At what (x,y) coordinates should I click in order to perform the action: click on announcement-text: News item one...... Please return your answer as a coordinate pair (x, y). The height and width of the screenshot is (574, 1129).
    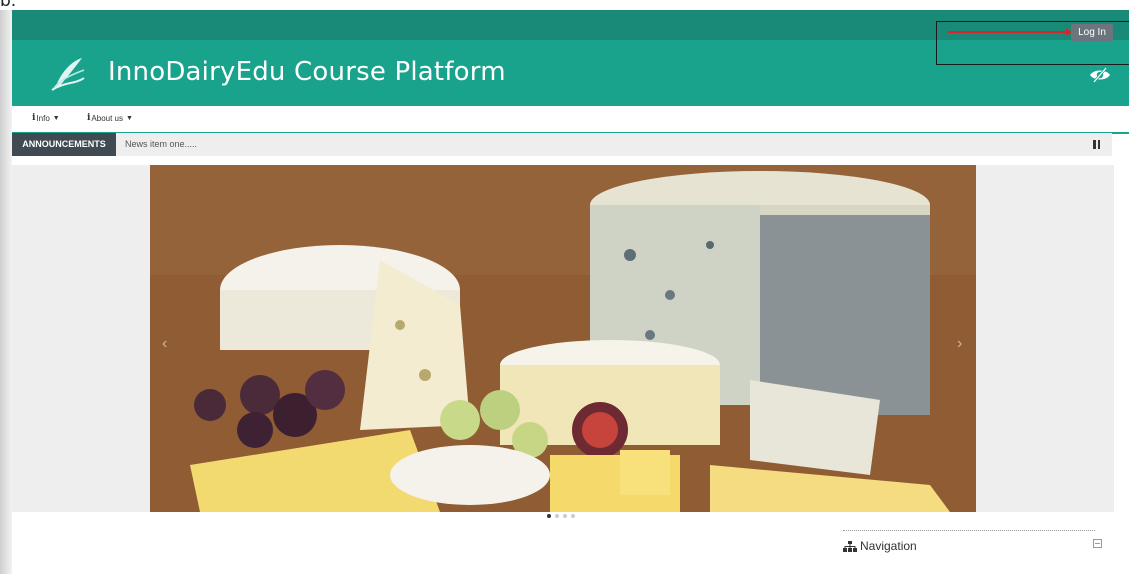
    Looking at the image, I should click on (161, 144).